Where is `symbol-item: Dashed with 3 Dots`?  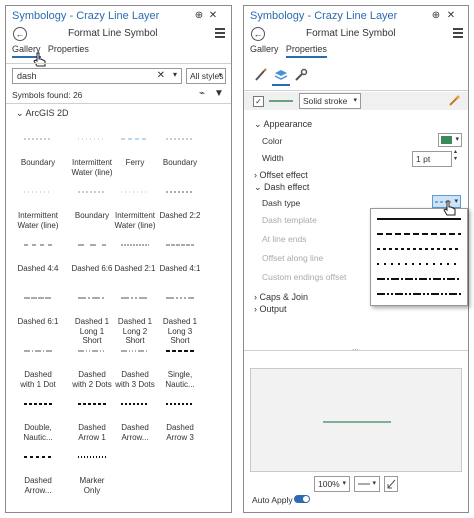
symbol-item: Dashed with 3 Dots is located at coordinates (135, 361).